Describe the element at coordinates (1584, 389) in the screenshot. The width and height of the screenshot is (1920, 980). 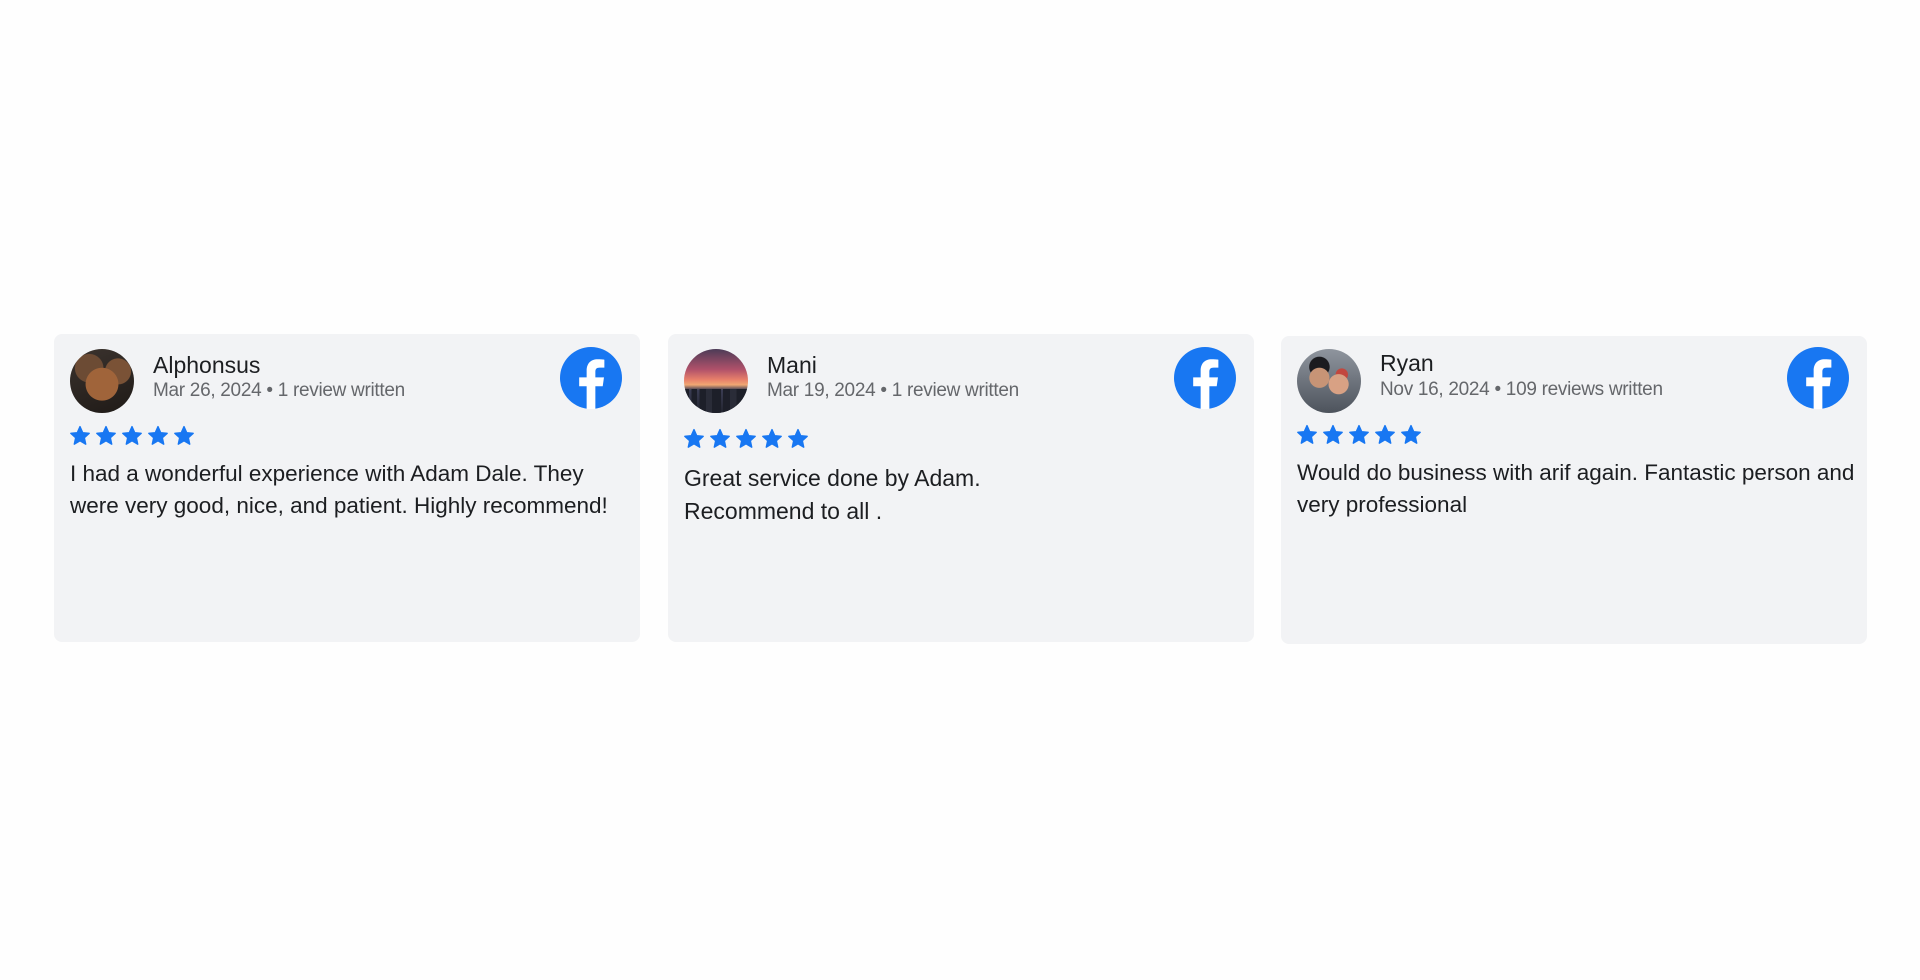
I see `review-count: 109 reviews written` at that location.